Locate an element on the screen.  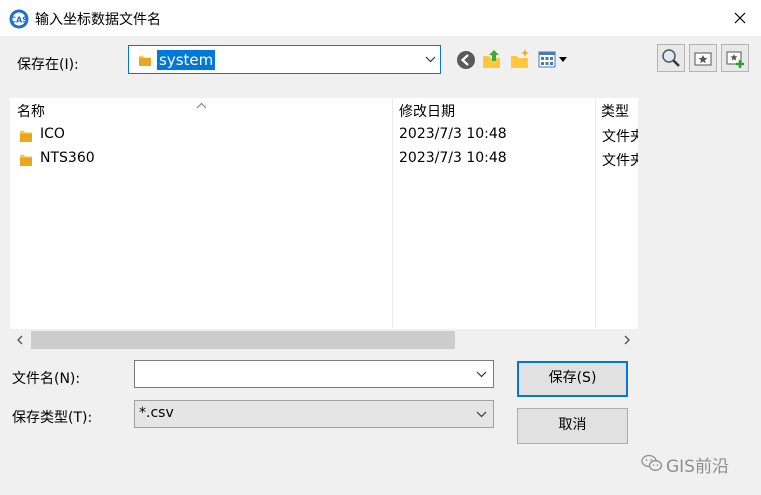
star-folder-icon is located at coordinates (703, 59).